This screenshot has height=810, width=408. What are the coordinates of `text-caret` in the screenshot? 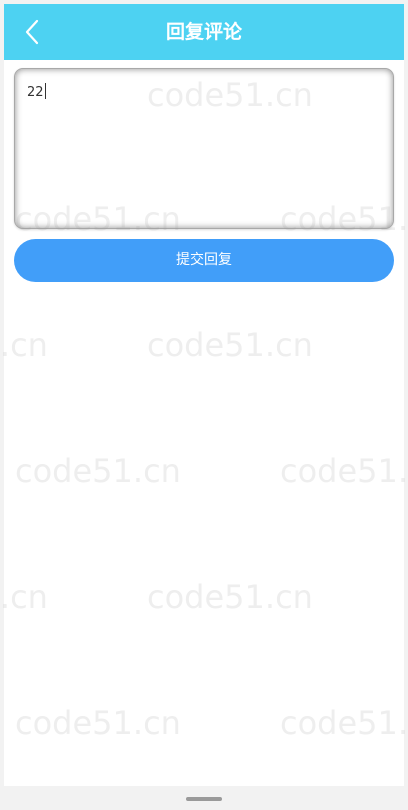 It's located at (45, 91).